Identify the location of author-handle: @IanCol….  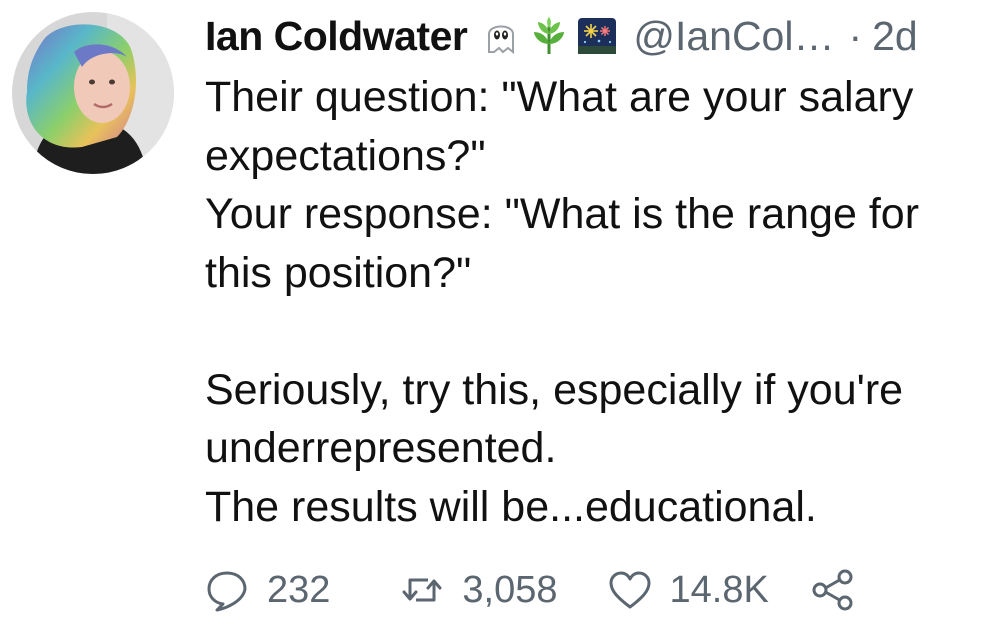
(733, 36).